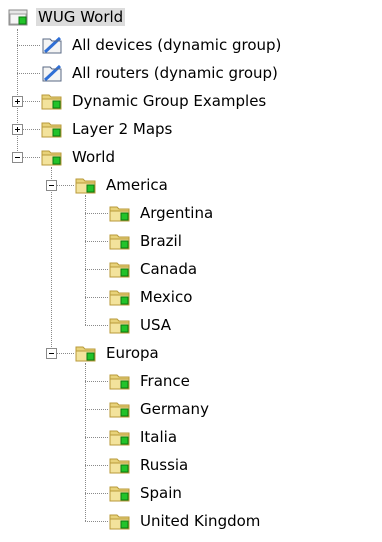 This screenshot has width=382, height=542. I want to click on tree-node-label: All devices (dynamic group), so click(177, 45).